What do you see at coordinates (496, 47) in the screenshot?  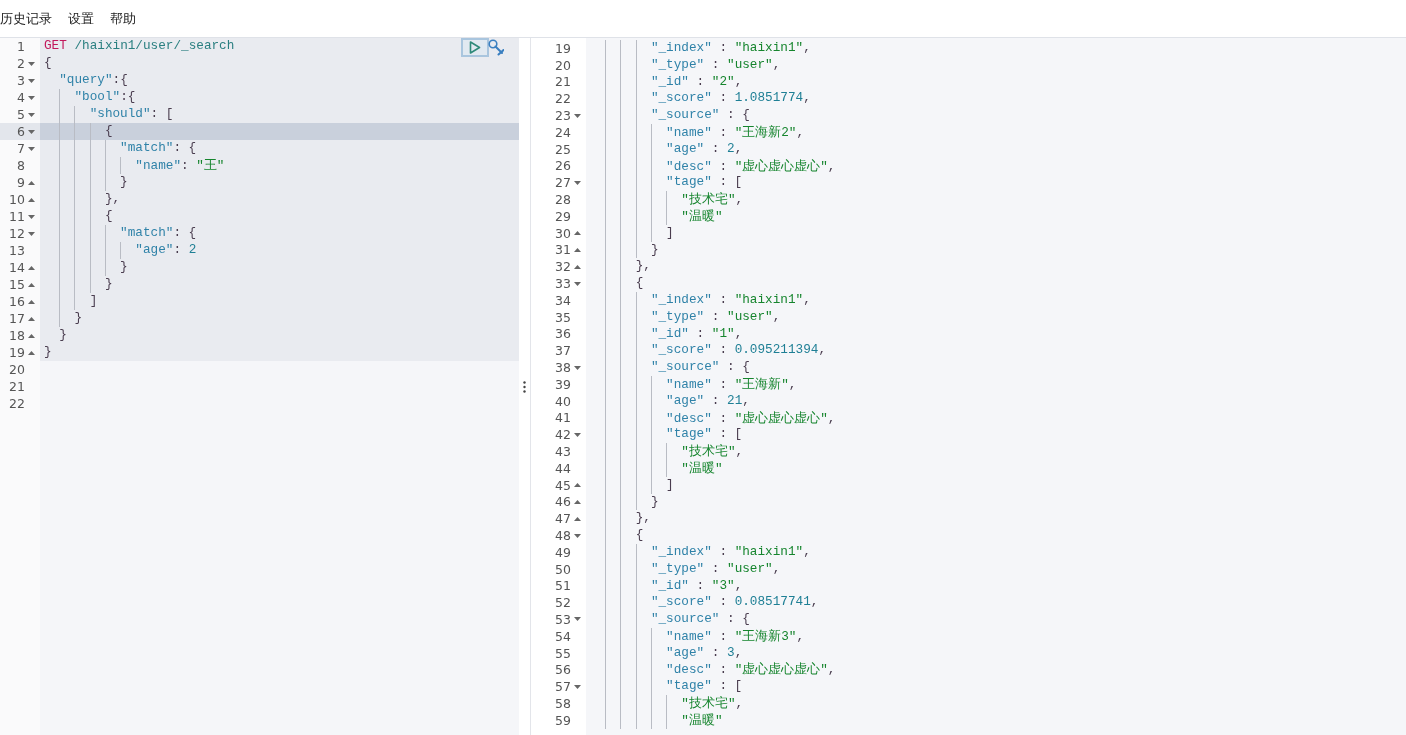 I see `wrench-icon` at bounding box center [496, 47].